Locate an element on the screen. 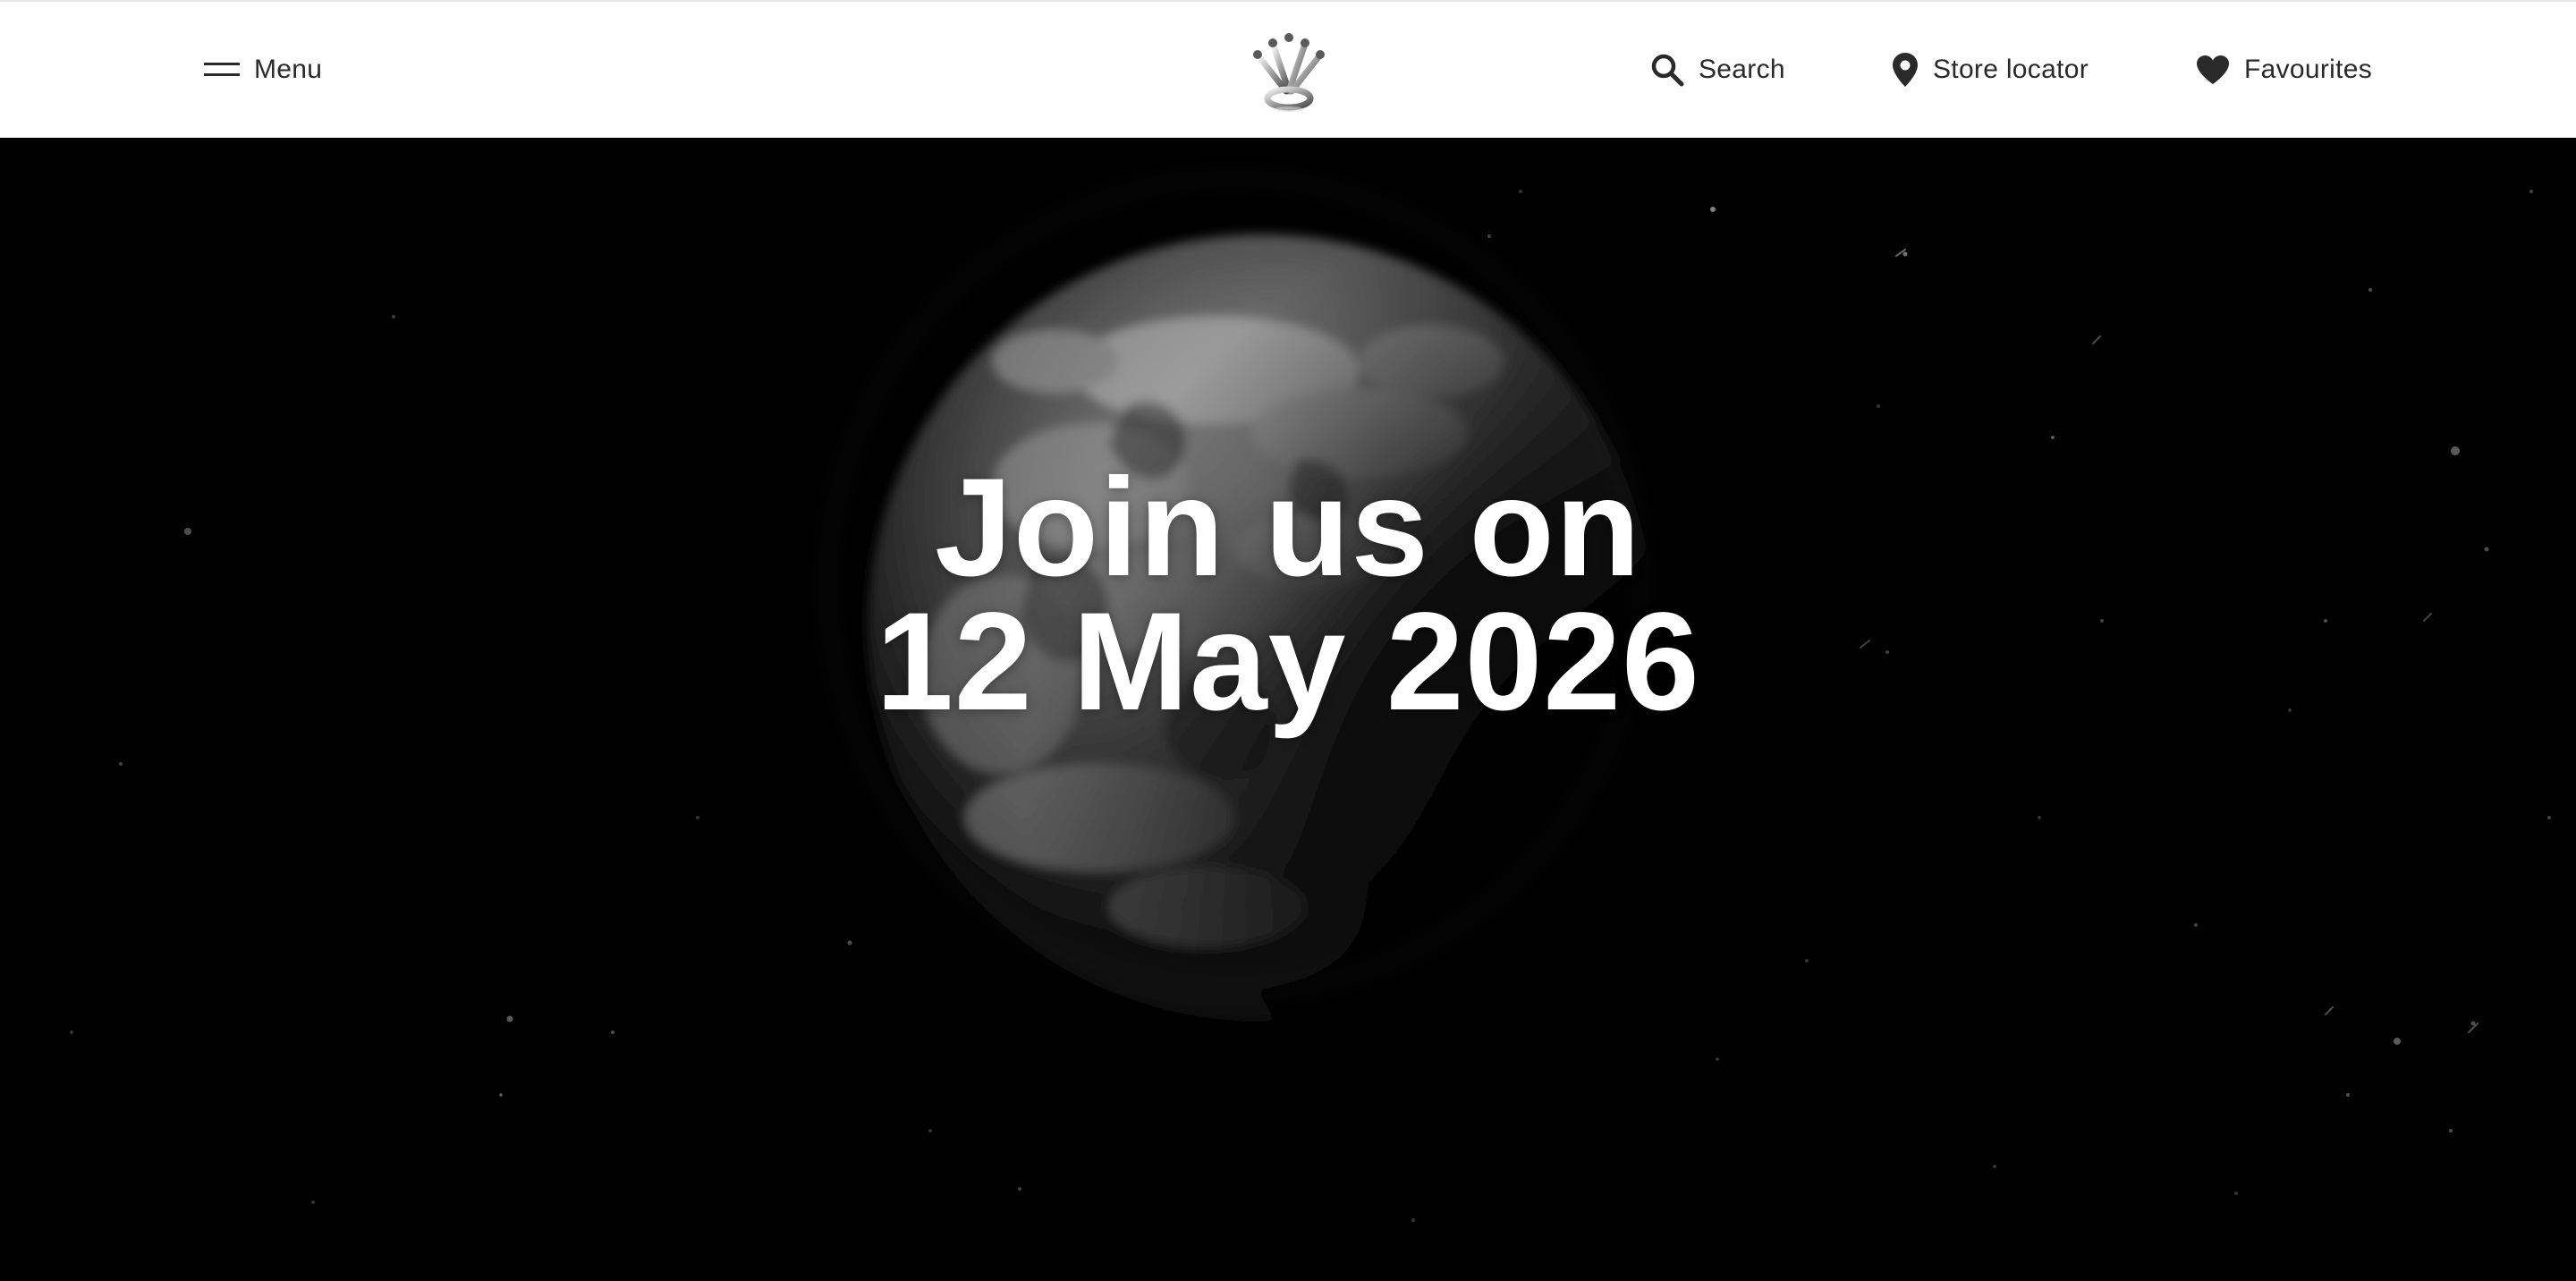 The height and width of the screenshot is (1281, 2576). store-locator-label: Store locator is located at coordinates (2011, 69).